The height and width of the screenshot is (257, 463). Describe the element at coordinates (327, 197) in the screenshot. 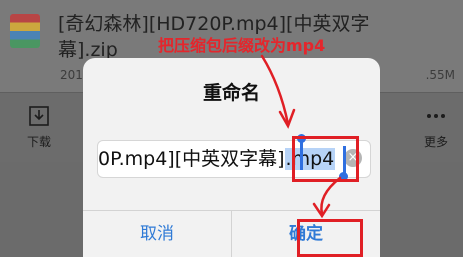

I see `arrow-to-confirm` at that location.